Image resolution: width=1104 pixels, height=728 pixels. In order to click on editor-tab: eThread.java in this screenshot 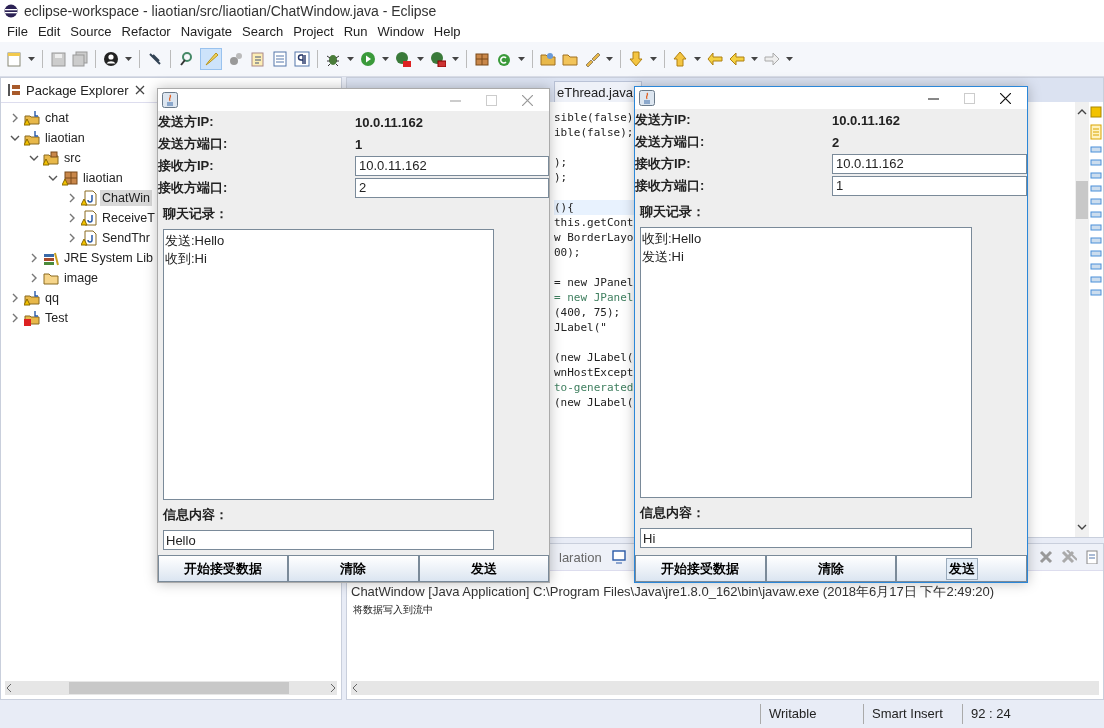, I will do `click(598, 91)`.